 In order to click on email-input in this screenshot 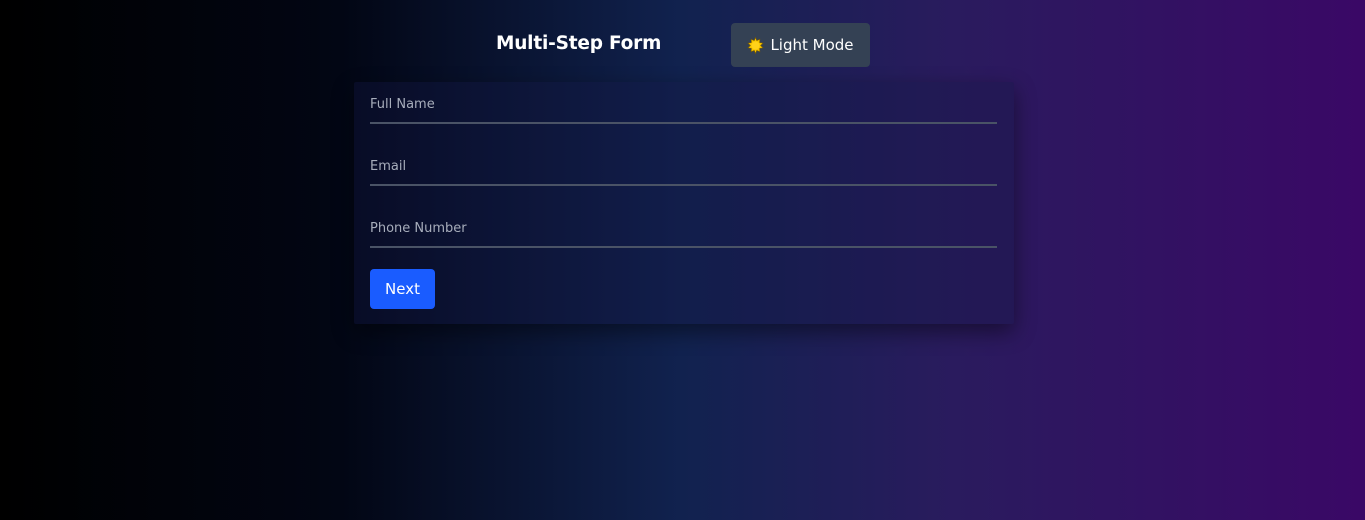, I will do `click(683, 164)`.